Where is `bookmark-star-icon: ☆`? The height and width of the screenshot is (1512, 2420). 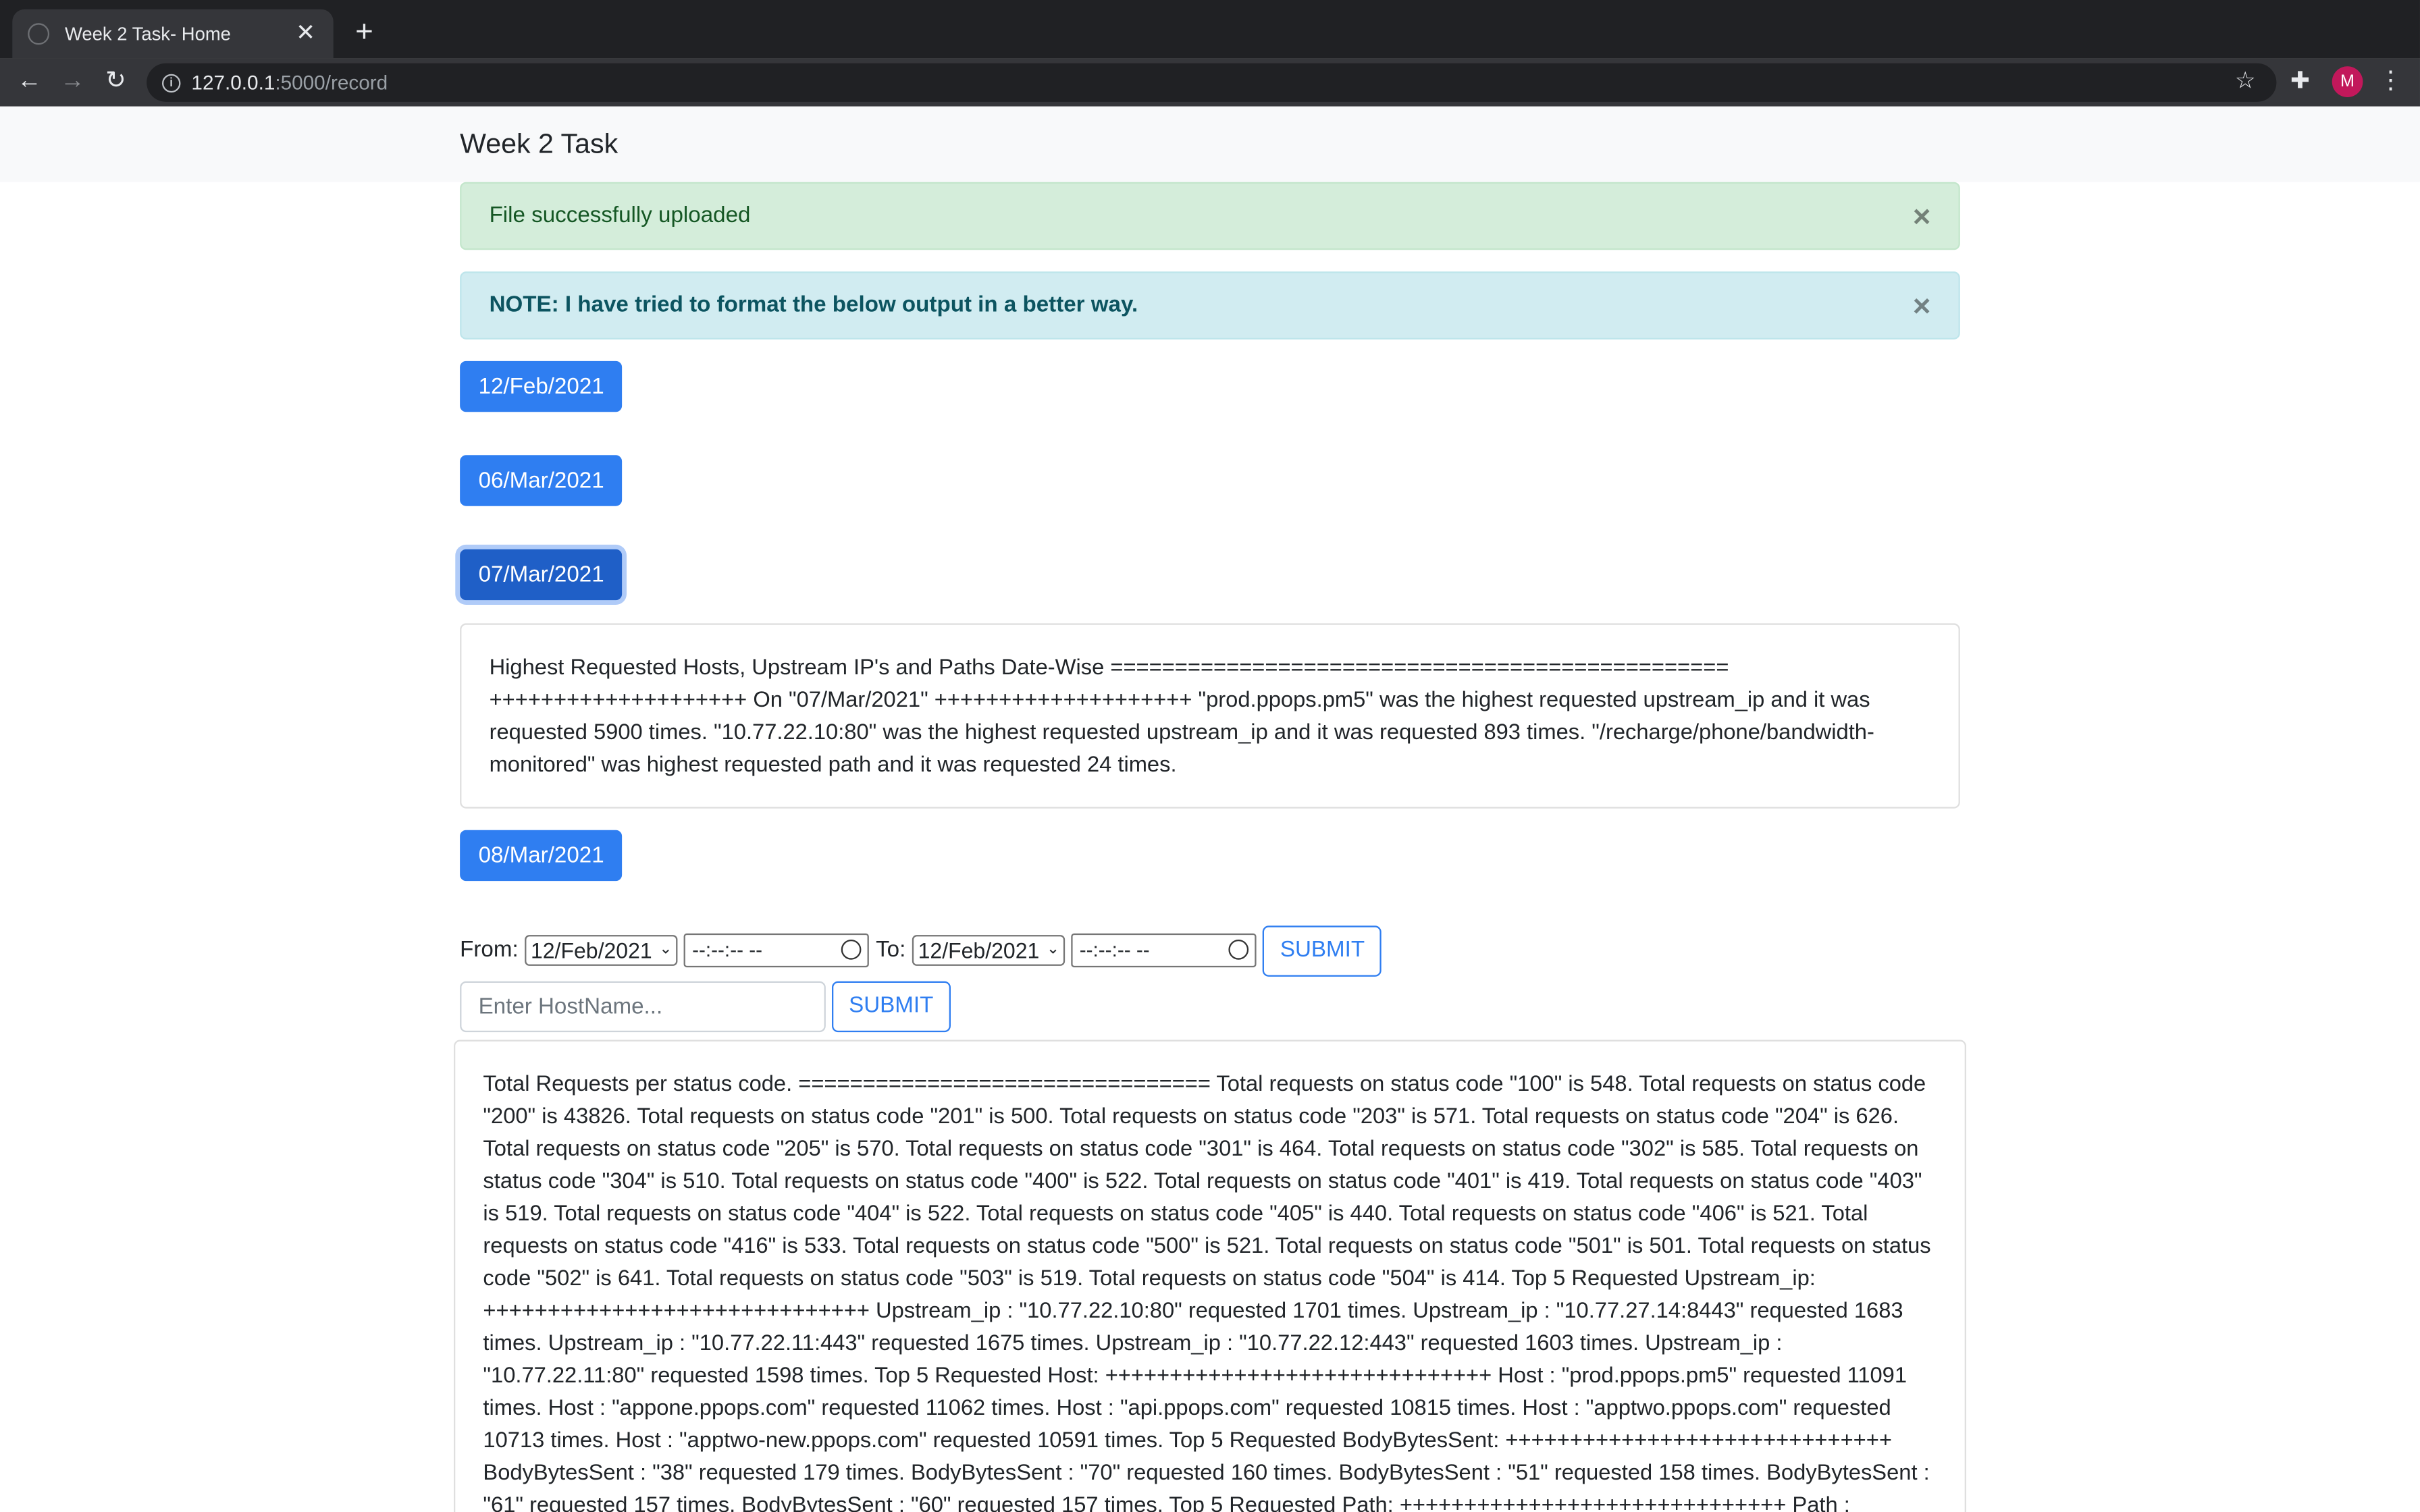 bookmark-star-icon: ☆ is located at coordinates (2245, 81).